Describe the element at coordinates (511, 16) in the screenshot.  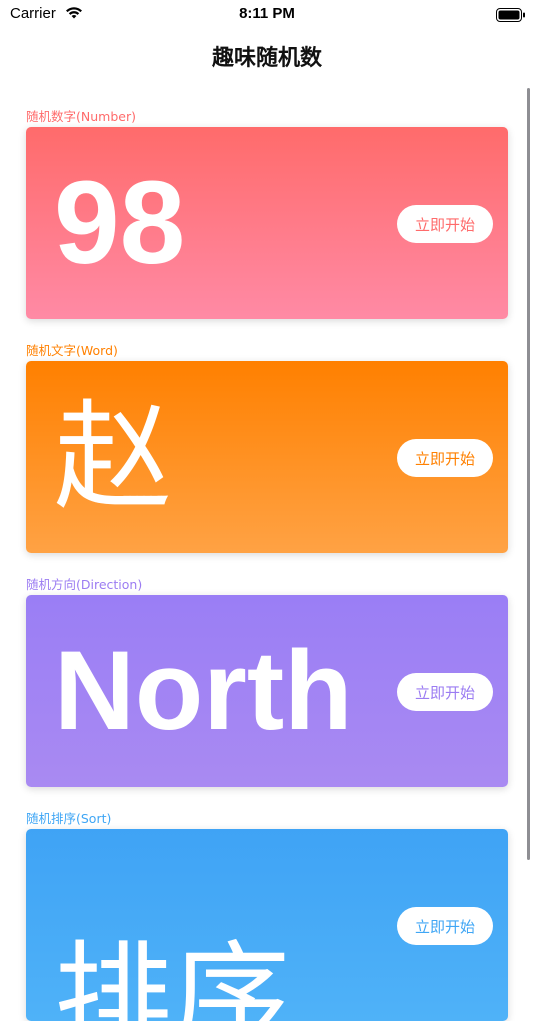
I see `battery-icon` at that location.